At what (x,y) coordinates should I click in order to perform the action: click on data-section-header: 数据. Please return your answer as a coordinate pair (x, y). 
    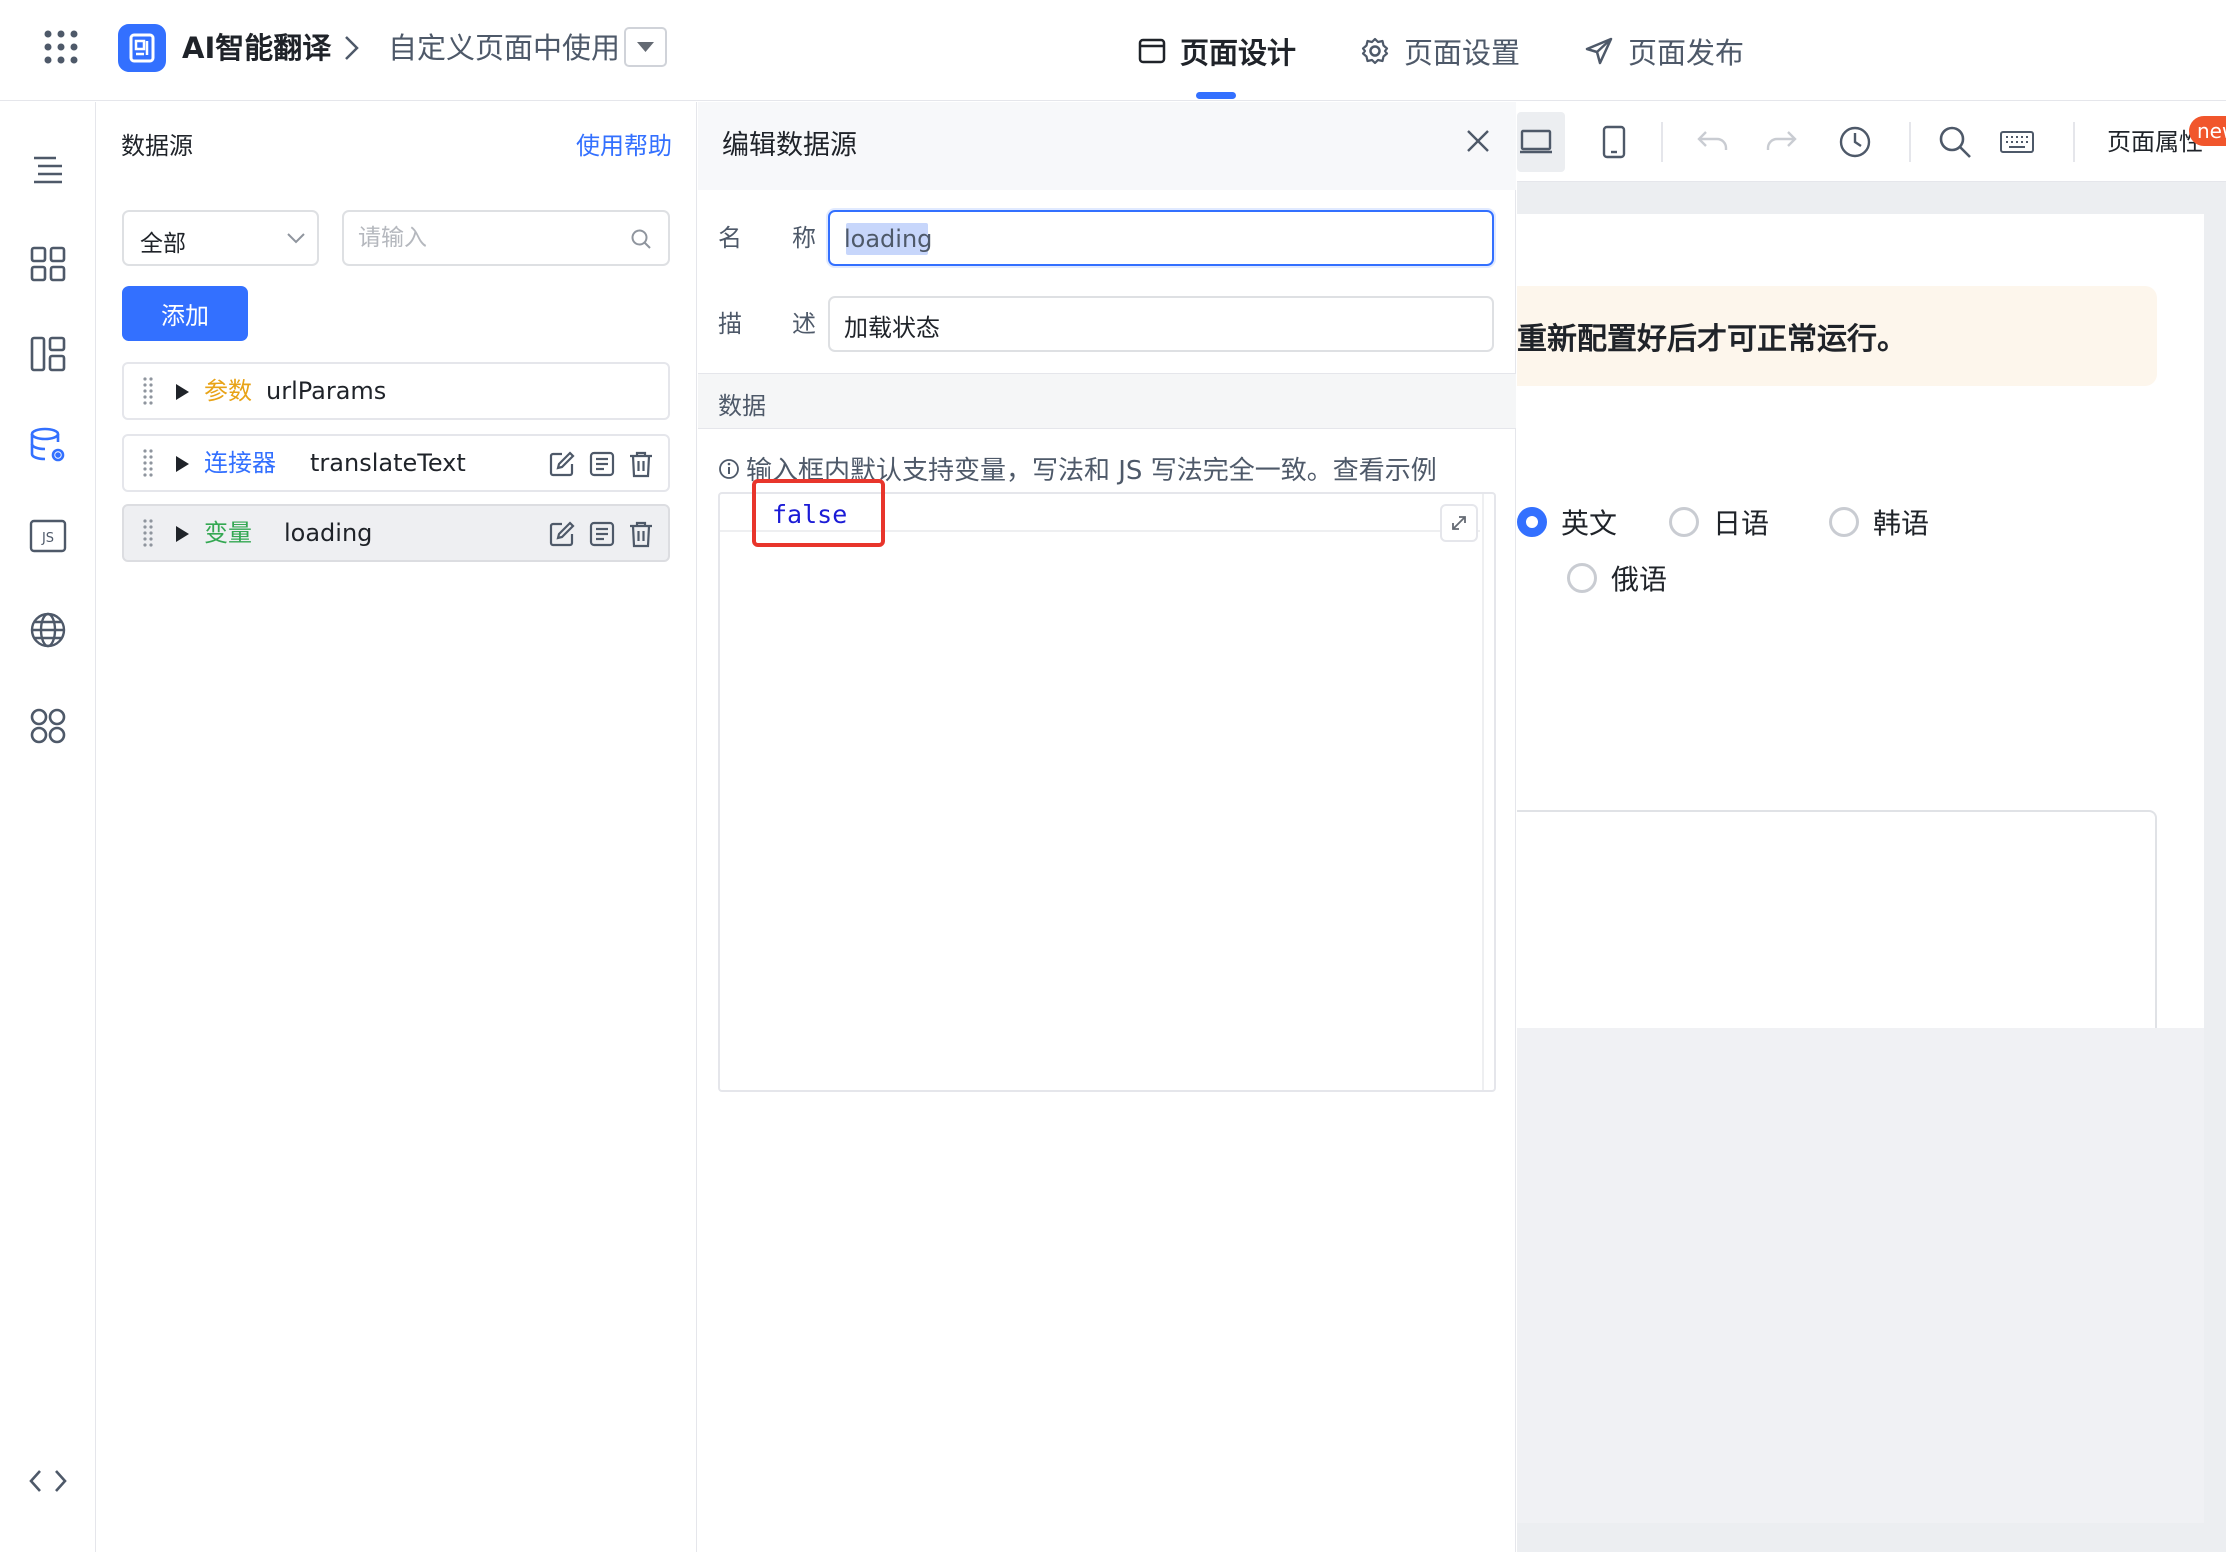
    Looking at the image, I should click on (1107, 401).